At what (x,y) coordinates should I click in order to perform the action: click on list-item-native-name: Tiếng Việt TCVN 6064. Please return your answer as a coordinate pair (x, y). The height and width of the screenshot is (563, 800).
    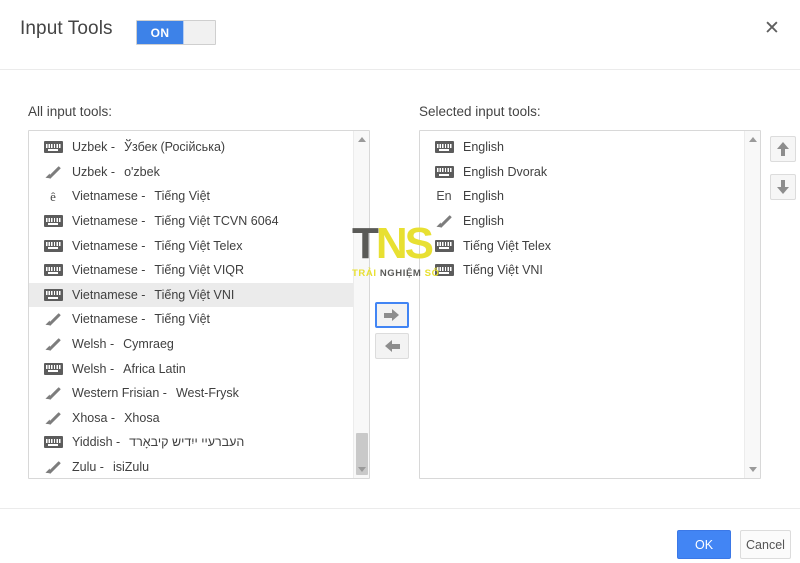
    Looking at the image, I should click on (216, 221).